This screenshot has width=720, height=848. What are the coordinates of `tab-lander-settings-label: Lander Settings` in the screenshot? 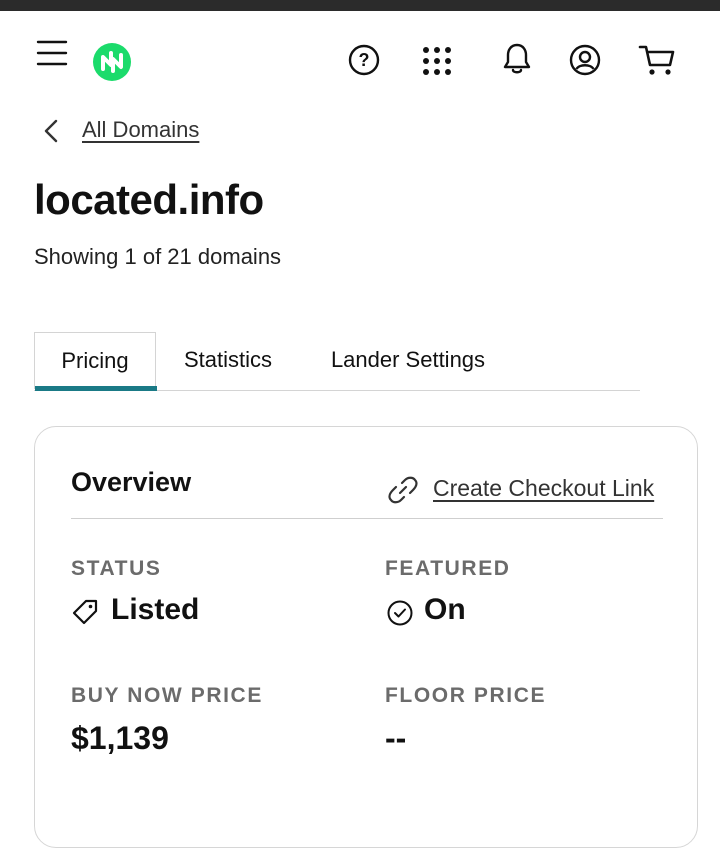 It's located at (408, 359).